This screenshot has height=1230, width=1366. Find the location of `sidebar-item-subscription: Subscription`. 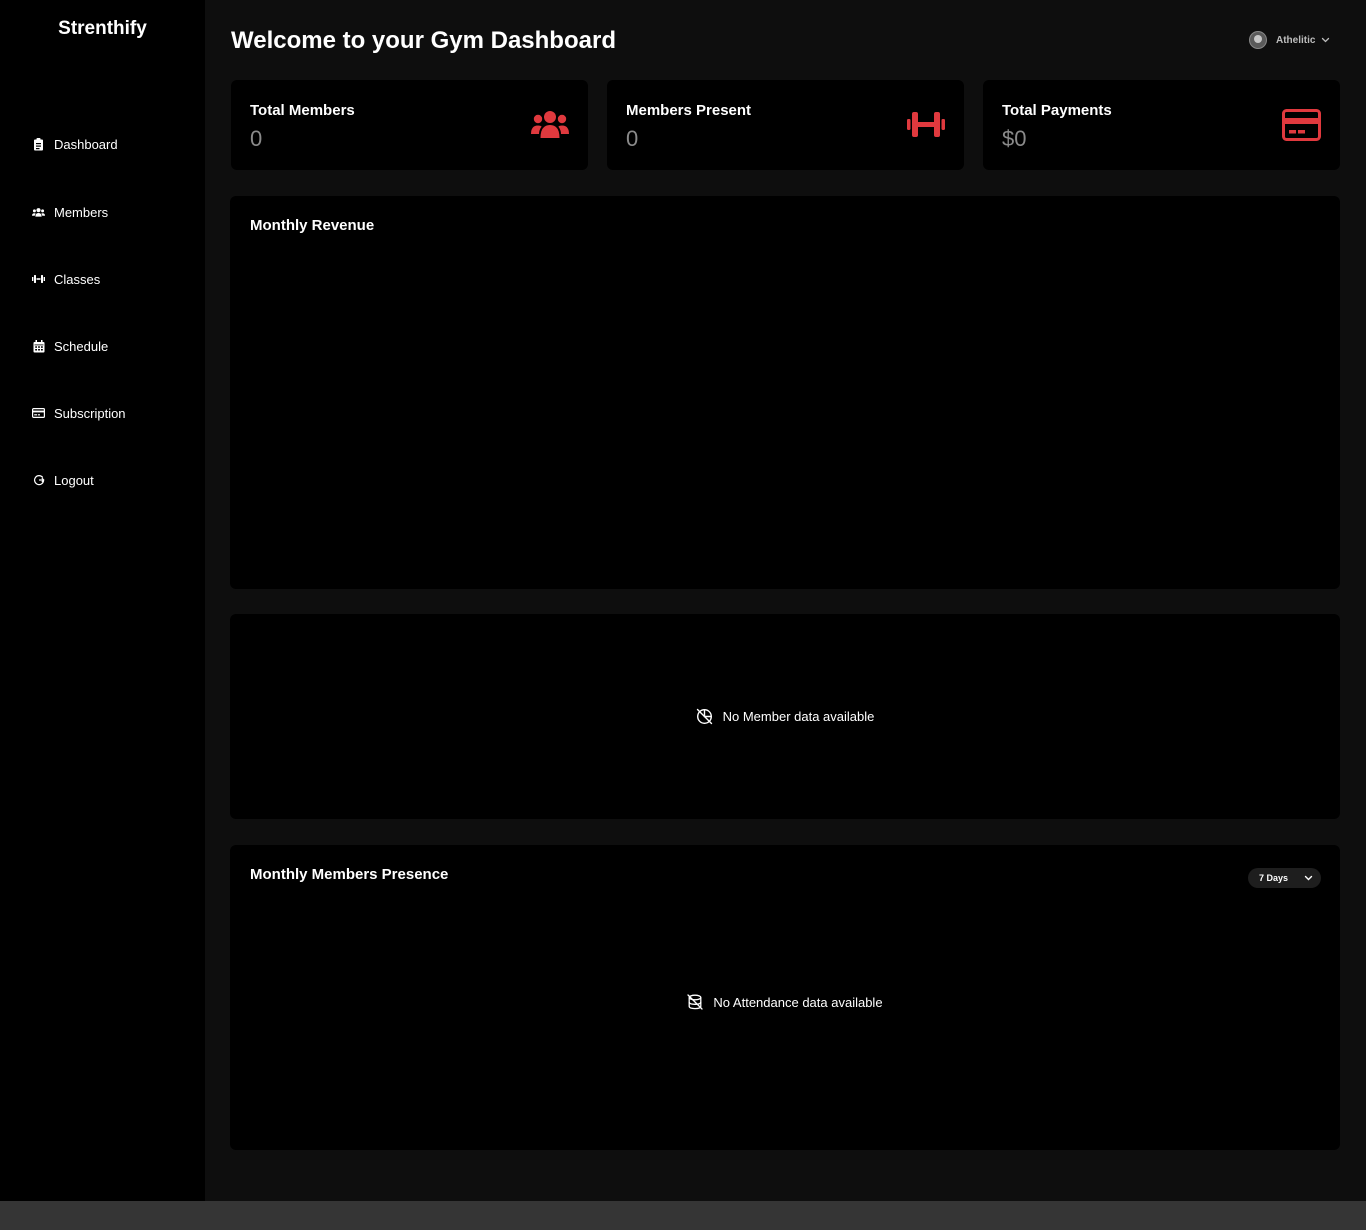

sidebar-item-subscription: Subscription is located at coordinates (79, 413).